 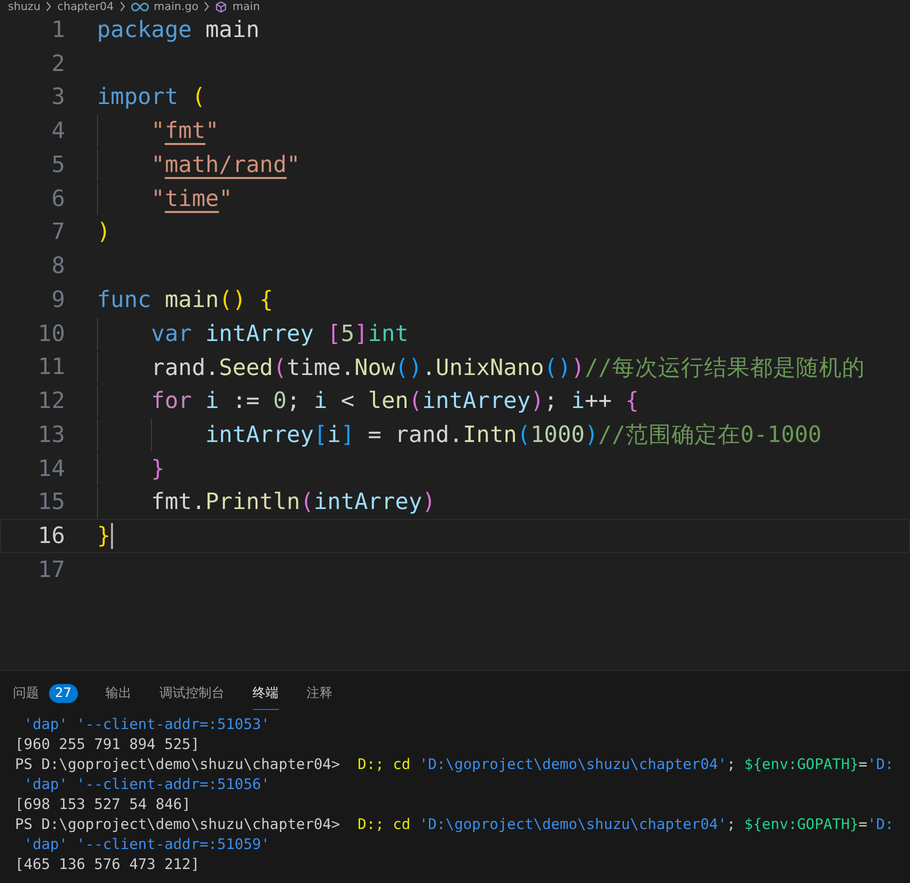 What do you see at coordinates (57, 165) in the screenshot?
I see `line-number: 5` at bounding box center [57, 165].